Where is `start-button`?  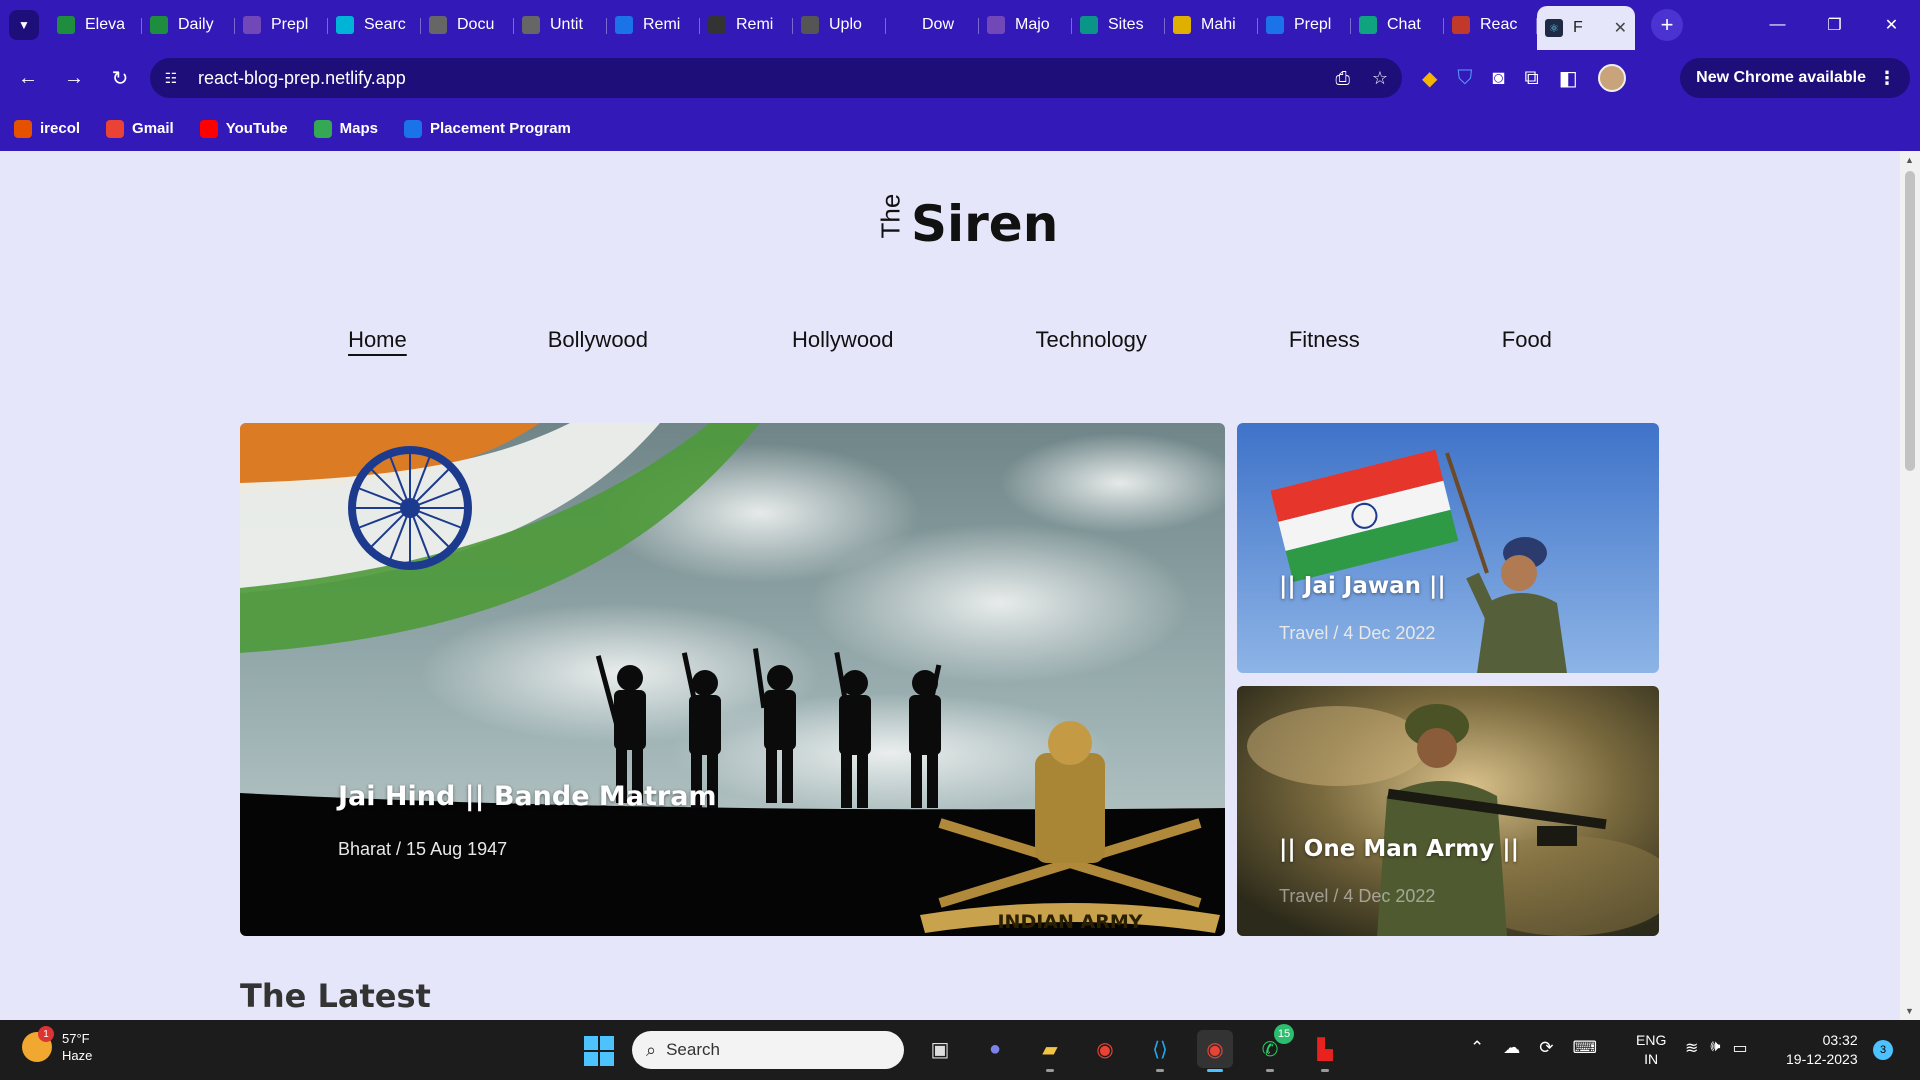 start-button is located at coordinates (599, 1051).